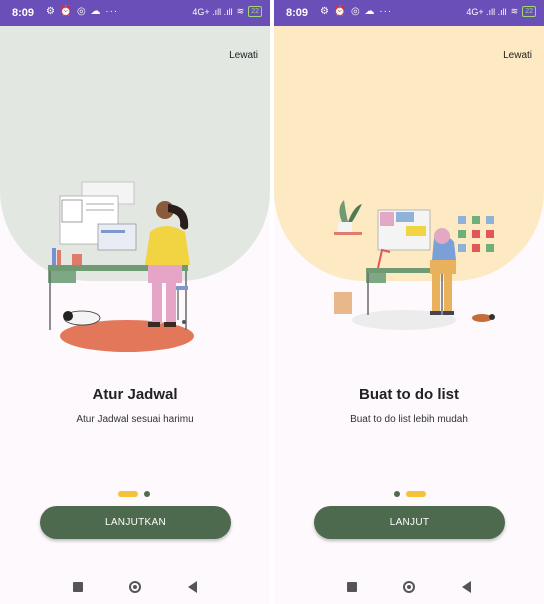  What do you see at coordinates (121, 266) in the screenshot?
I see `schedule-illustration` at bounding box center [121, 266].